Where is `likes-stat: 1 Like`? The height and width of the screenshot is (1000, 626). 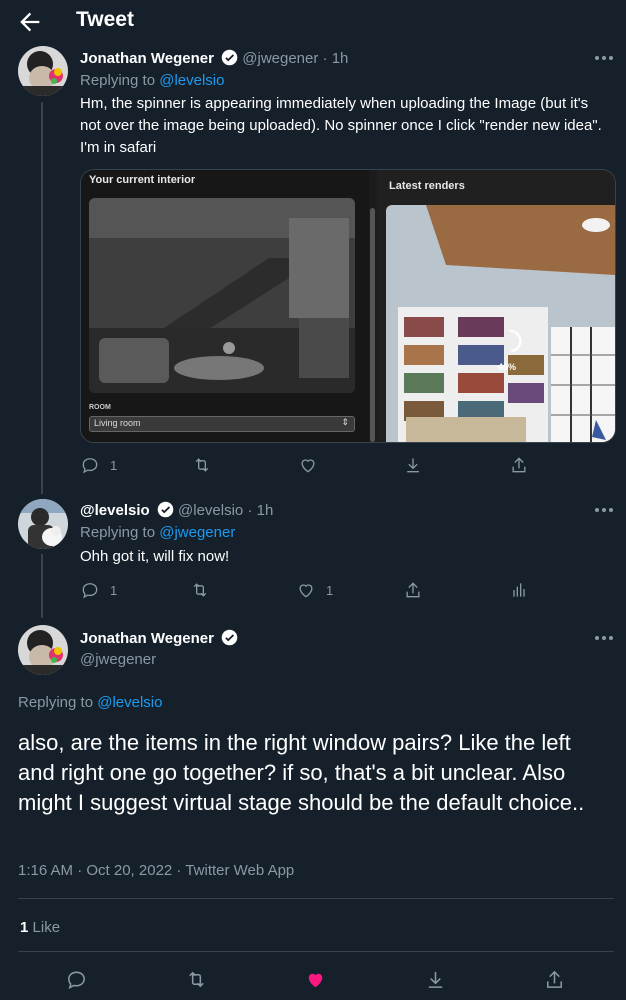
likes-stat: 1 Like is located at coordinates (40, 927).